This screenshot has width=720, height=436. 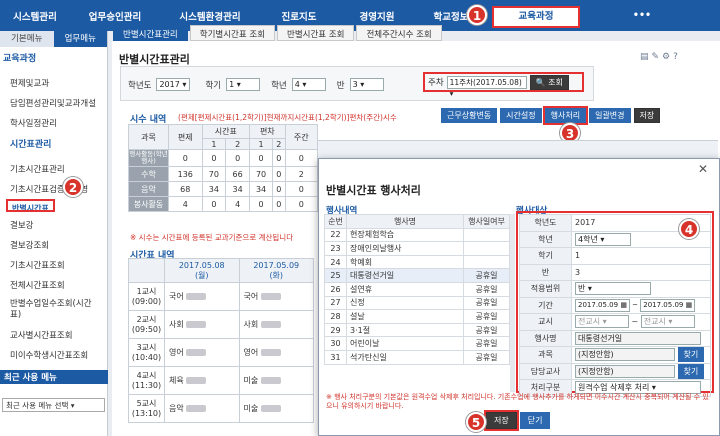 What do you see at coordinates (53, 355) in the screenshot?
I see `sidebar-item: 미이수학생시간표조회` at bounding box center [53, 355].